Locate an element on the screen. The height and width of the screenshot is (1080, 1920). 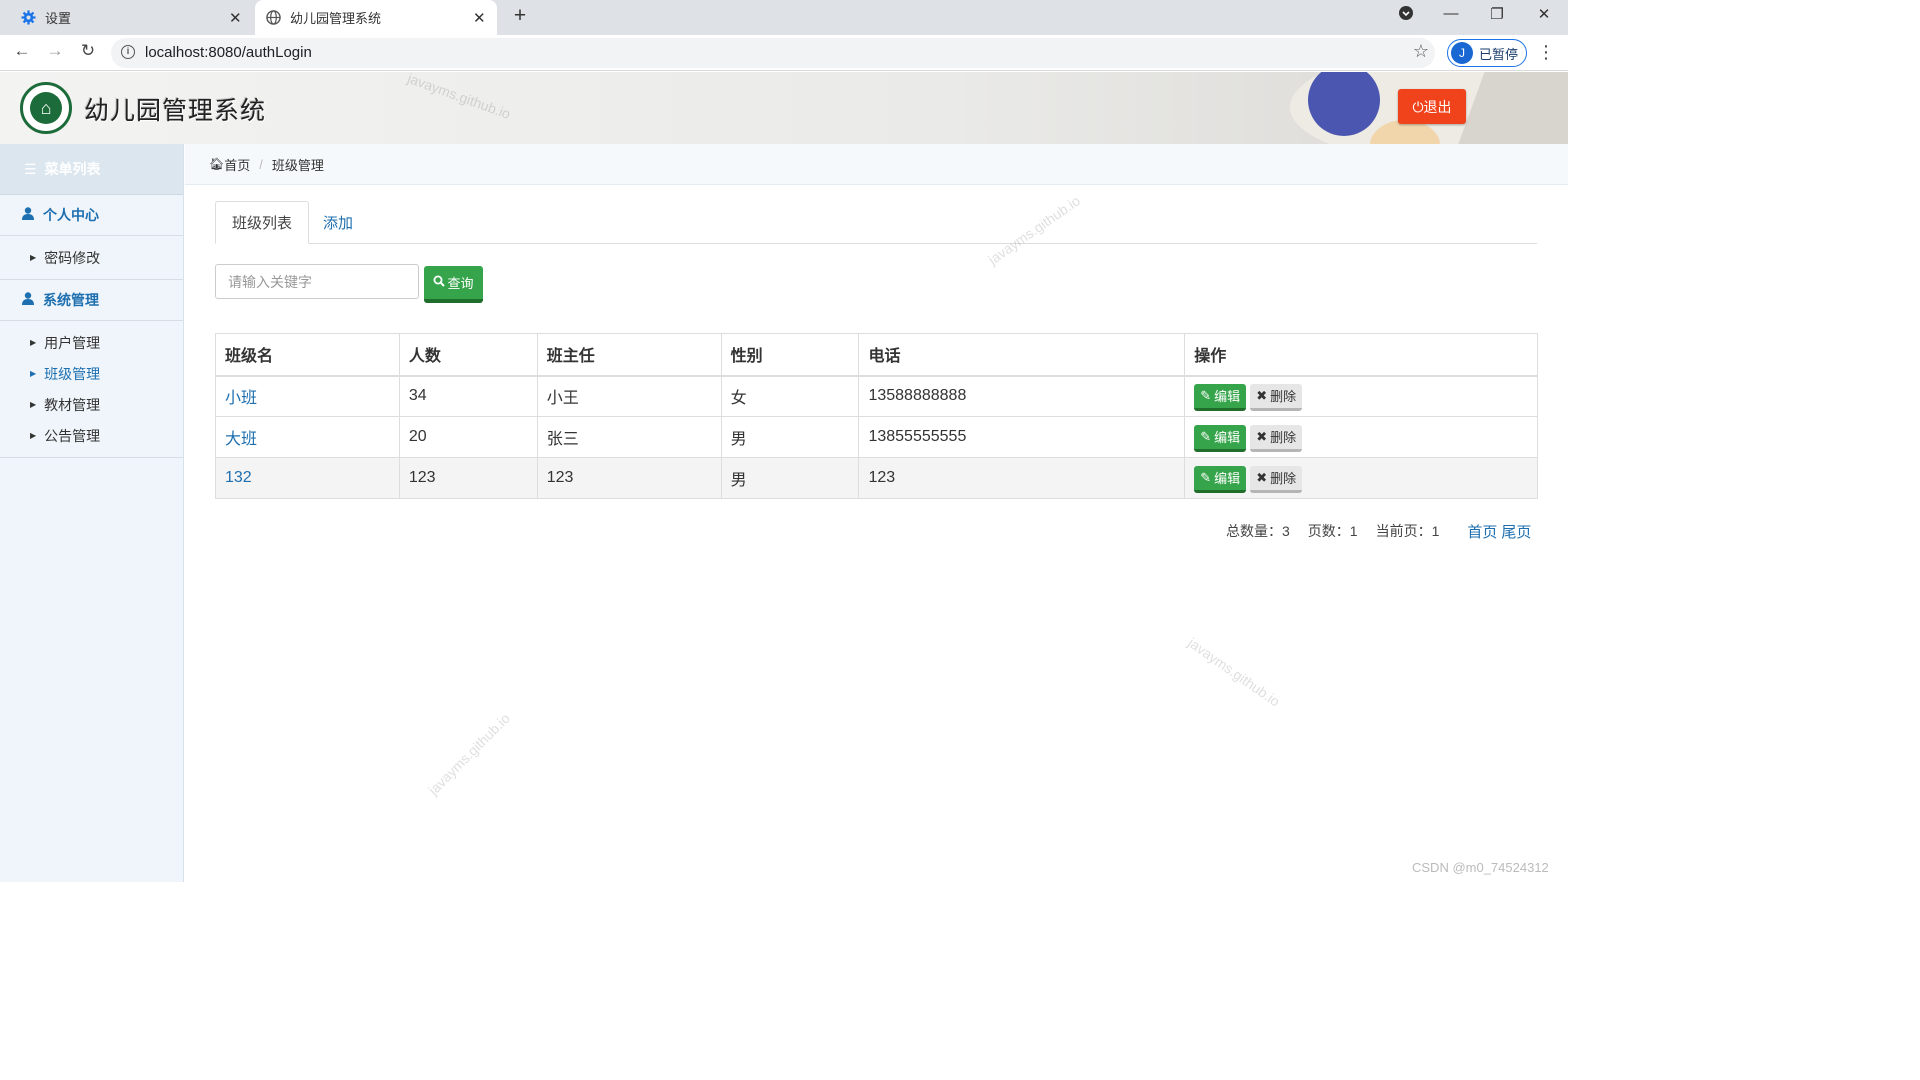
bookmark-star-icon: ☆ is located at coordinates (1421, 51).